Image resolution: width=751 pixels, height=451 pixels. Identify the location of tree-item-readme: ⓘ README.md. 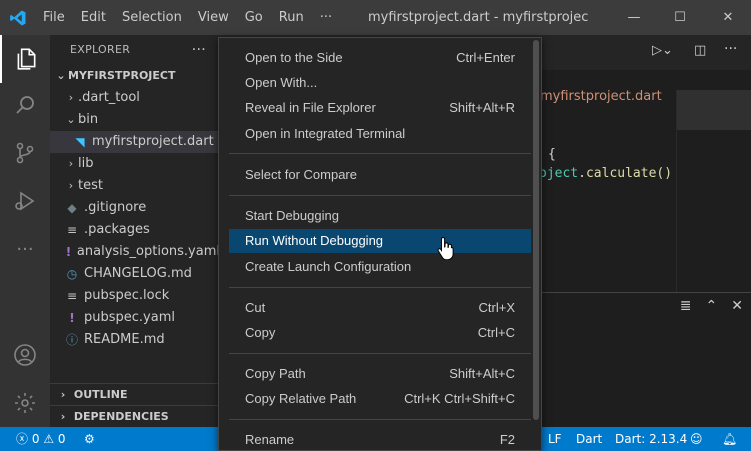
(135, 340).